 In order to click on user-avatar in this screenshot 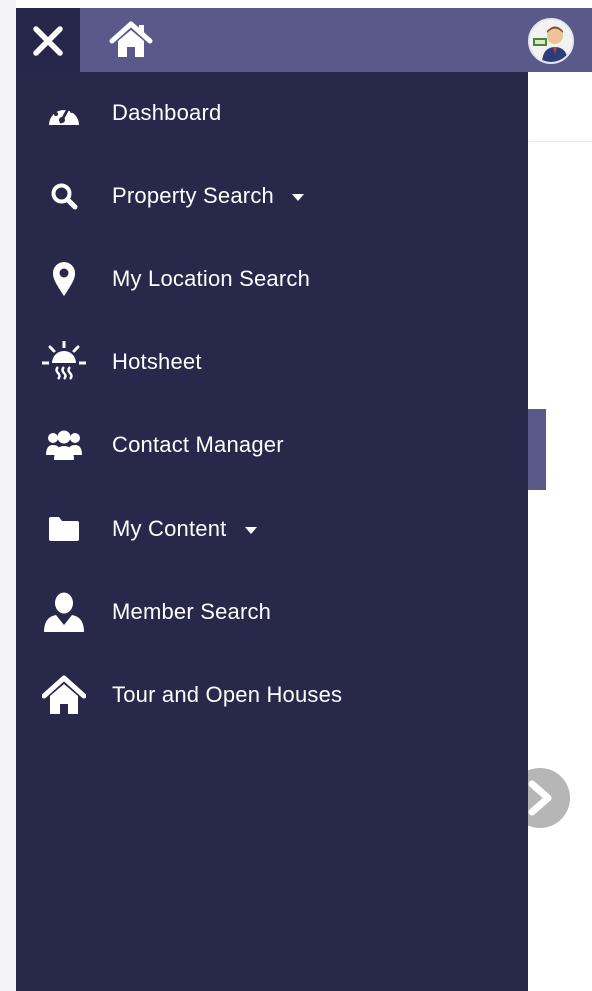, I will do `click(551, 41)`.